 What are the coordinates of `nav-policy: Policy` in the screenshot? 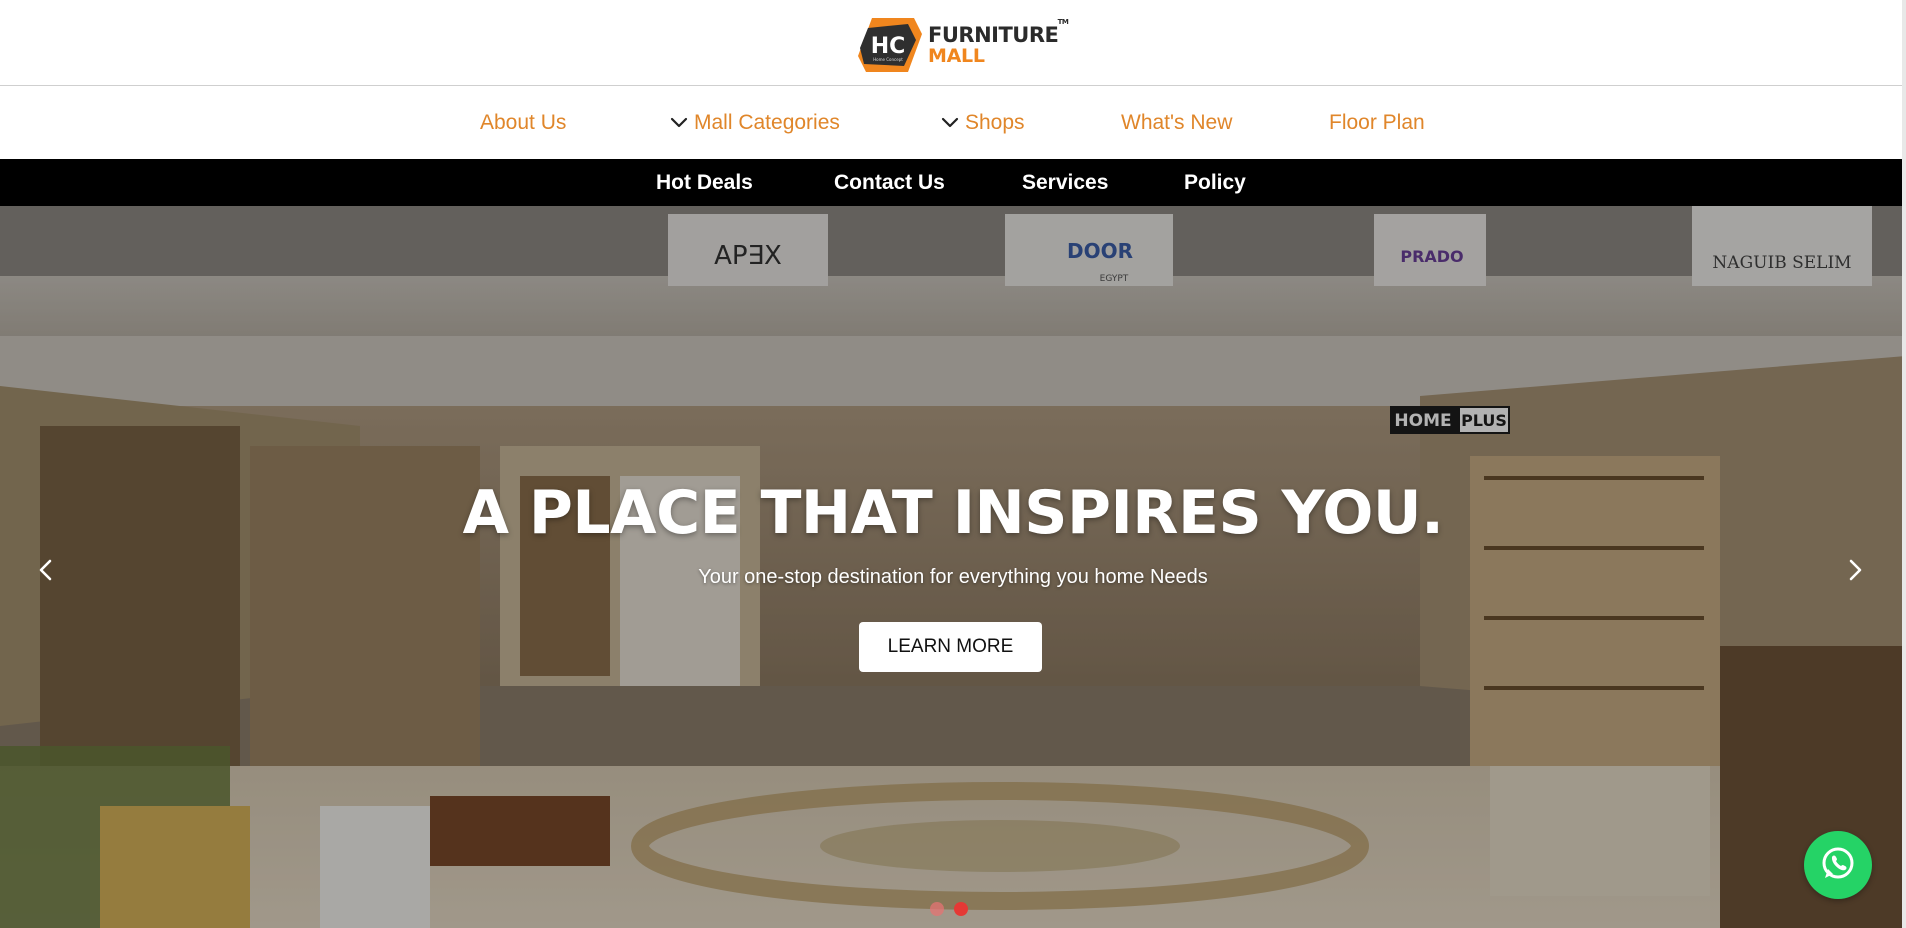 It's located at (1215, 182).